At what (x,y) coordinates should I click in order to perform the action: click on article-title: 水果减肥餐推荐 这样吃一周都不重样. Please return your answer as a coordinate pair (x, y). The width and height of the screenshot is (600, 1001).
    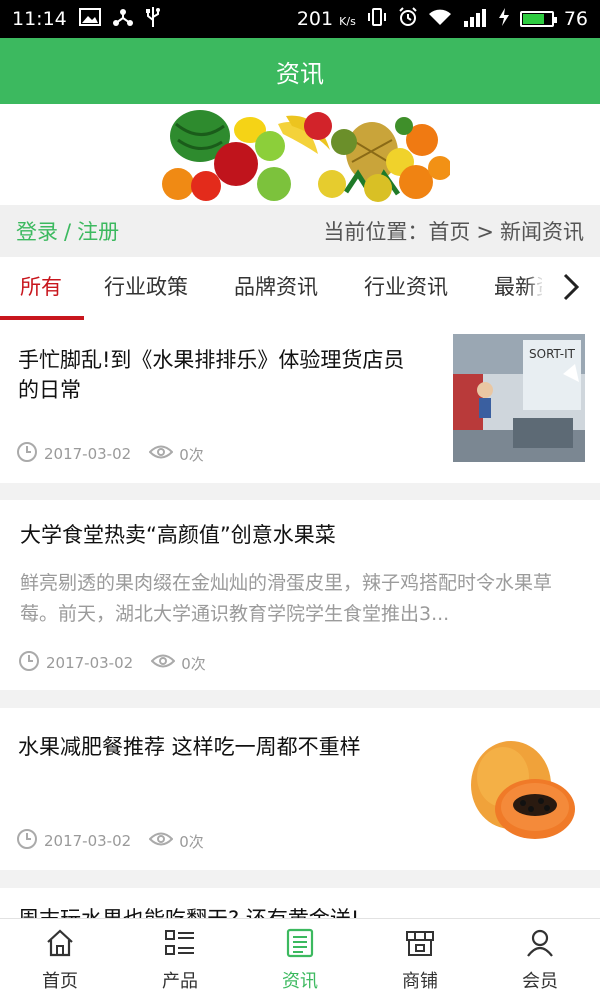
    Looking at the image, I should click on (228, 747).